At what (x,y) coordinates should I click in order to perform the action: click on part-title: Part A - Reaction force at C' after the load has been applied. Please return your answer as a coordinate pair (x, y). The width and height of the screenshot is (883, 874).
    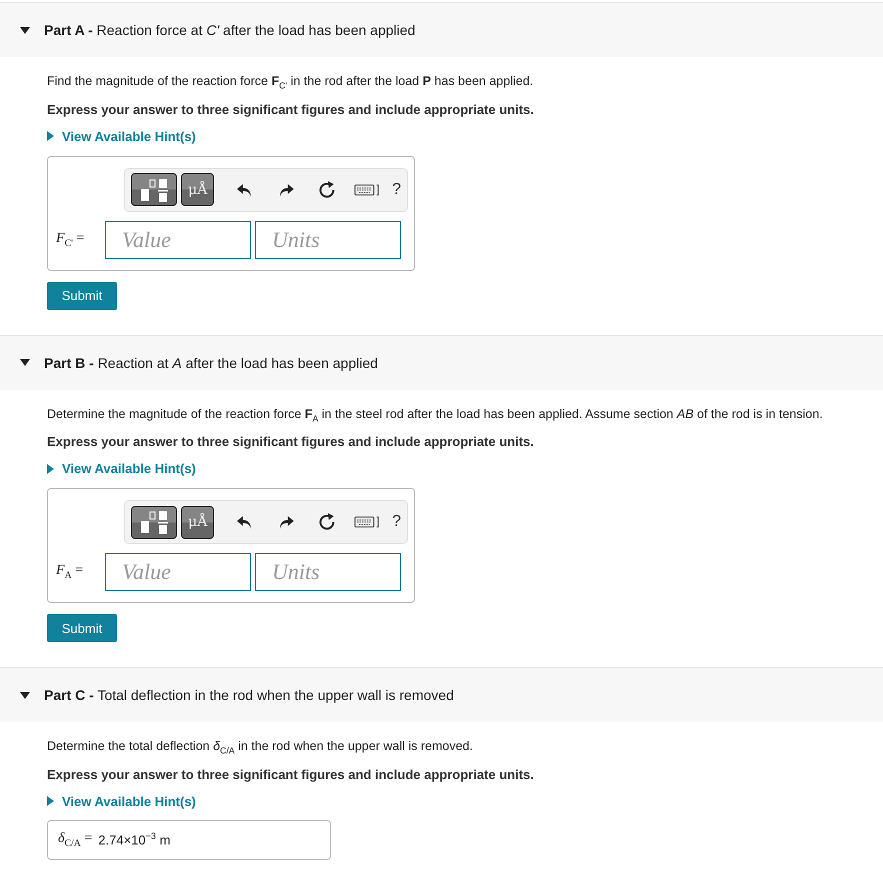
    Looking at the image, I should click on (230, 30).